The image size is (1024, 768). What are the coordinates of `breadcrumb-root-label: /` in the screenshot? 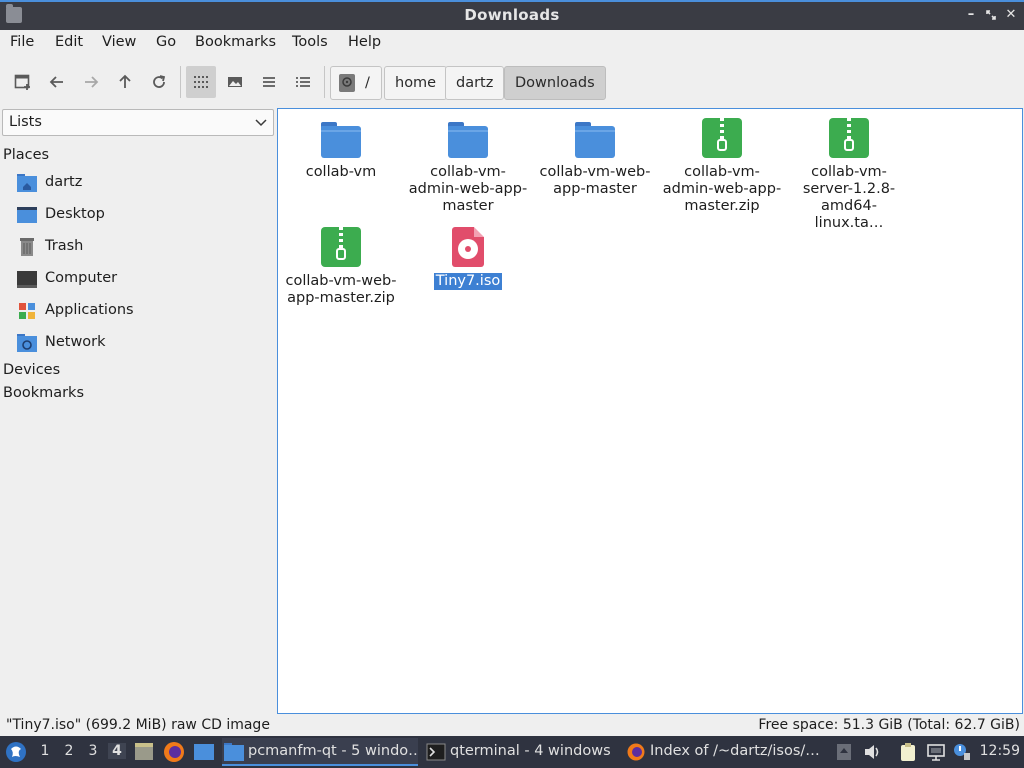 It's located at (367, 83).